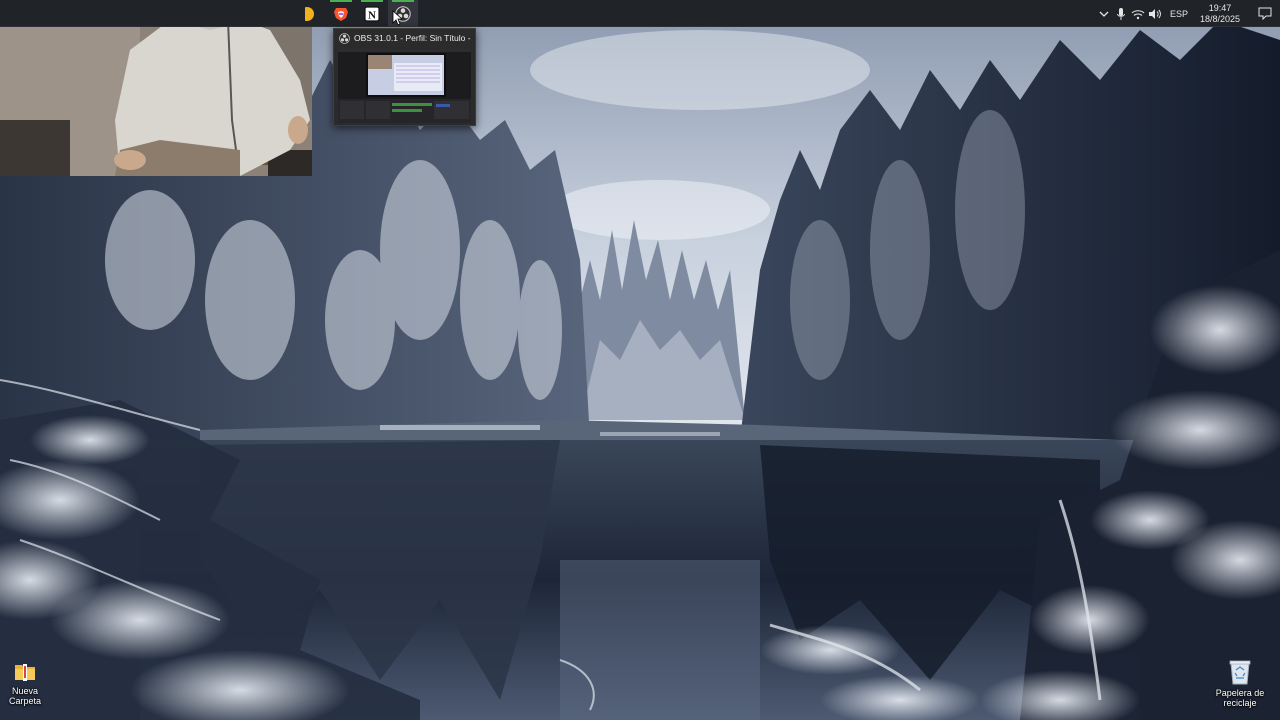 The image size is (1280, 720). I want to click on desktop-icon-papelera: Papelera de reciclaje, so click(1240, 683).